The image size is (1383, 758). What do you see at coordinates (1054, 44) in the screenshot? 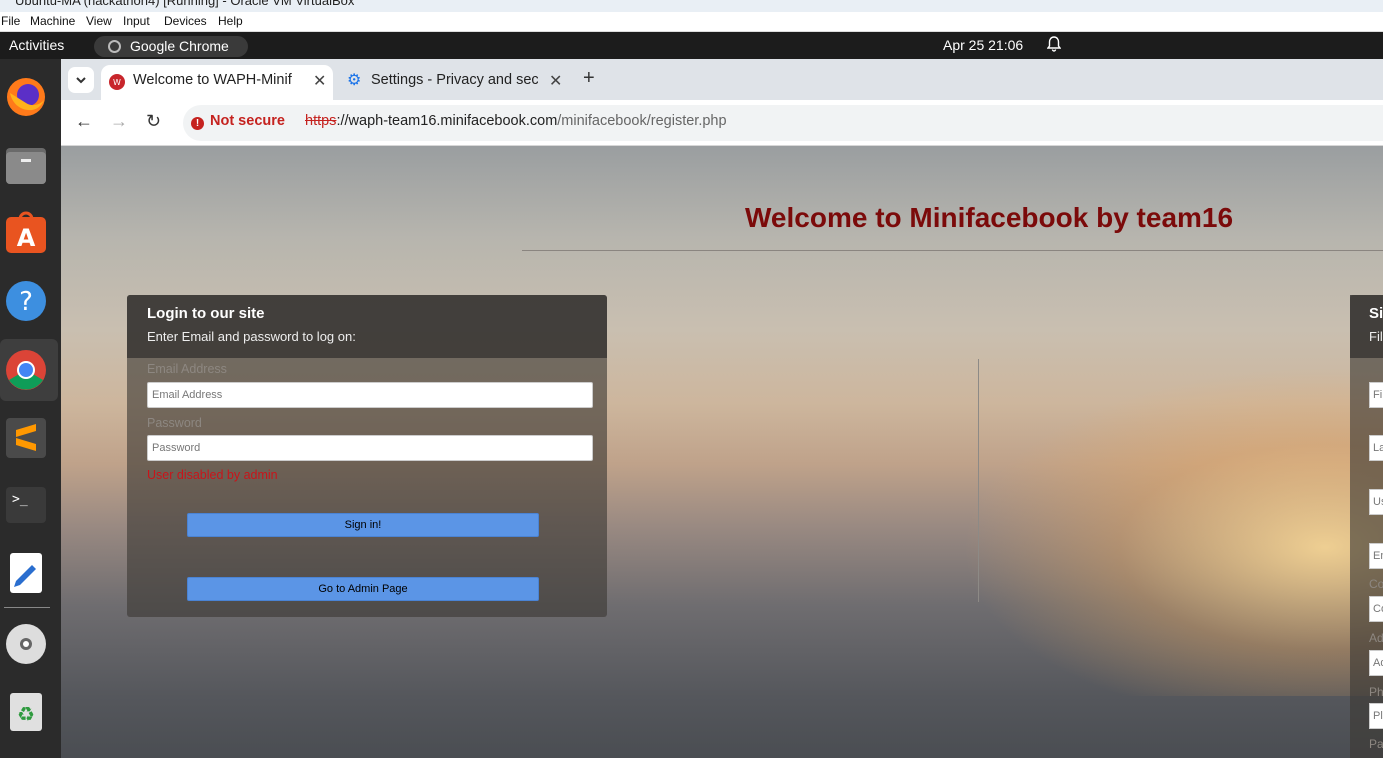
I see `bell-icon` at bounding box center [1054, 44].